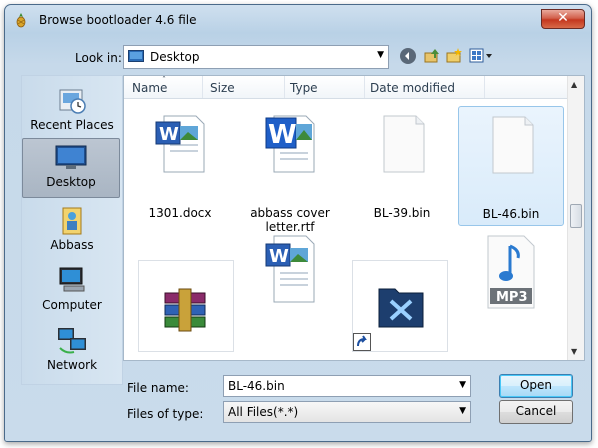  Describe the element at coordinates (346, 87) in the screenshot. I see `column-header: Name ˄ Size Type Date modified` at that location.